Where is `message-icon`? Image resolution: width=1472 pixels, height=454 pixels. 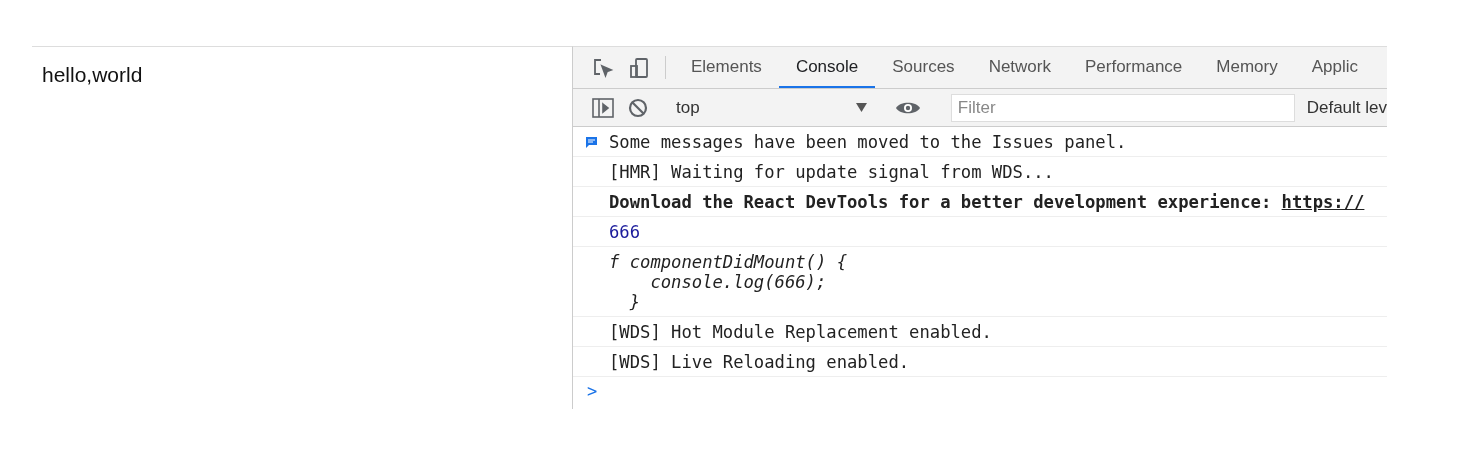 message-icon is located at coordinates (591, 142).